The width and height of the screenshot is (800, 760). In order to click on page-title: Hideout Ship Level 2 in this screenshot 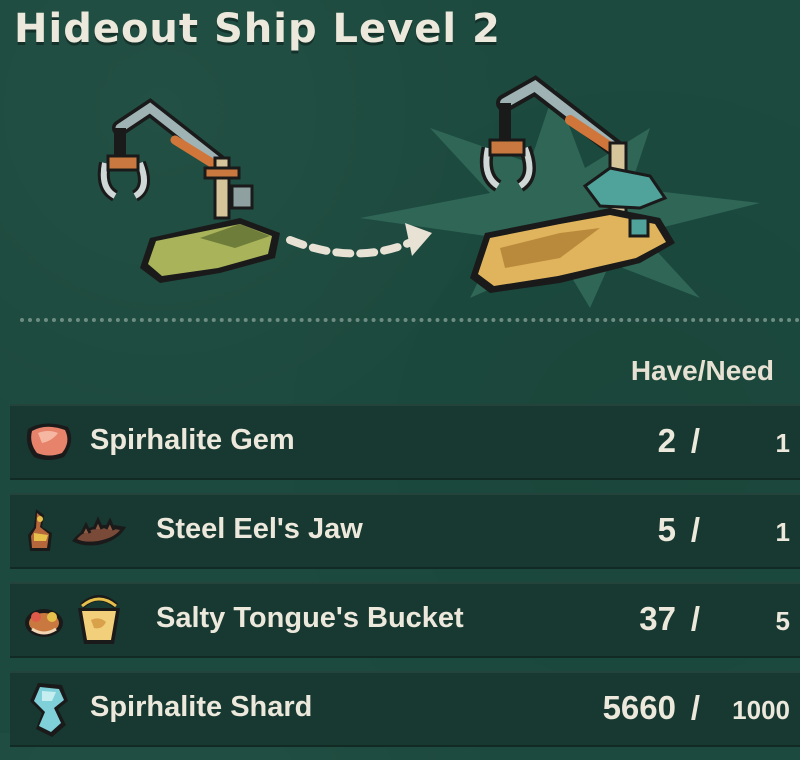, I will do `click(257, 29)`.